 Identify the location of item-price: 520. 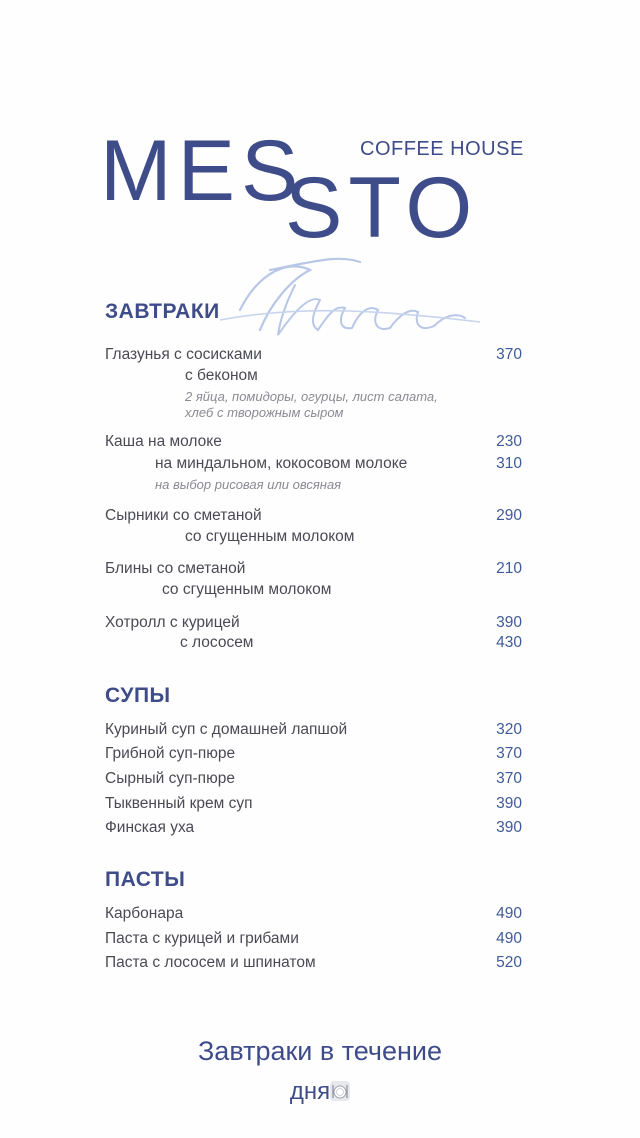
(509, 962).